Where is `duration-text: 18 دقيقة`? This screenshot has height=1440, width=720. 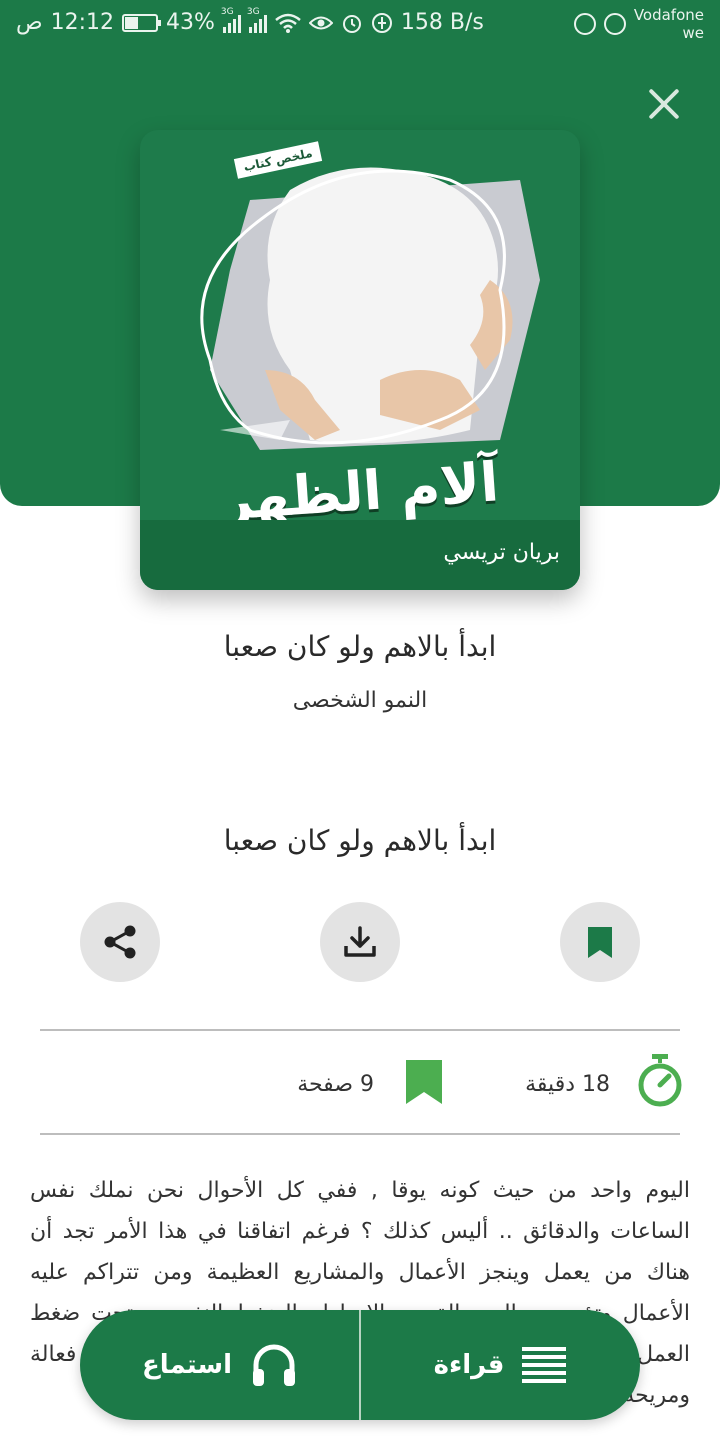 duration-text: 18 دقيقة is located at coordinates (567, 1084).